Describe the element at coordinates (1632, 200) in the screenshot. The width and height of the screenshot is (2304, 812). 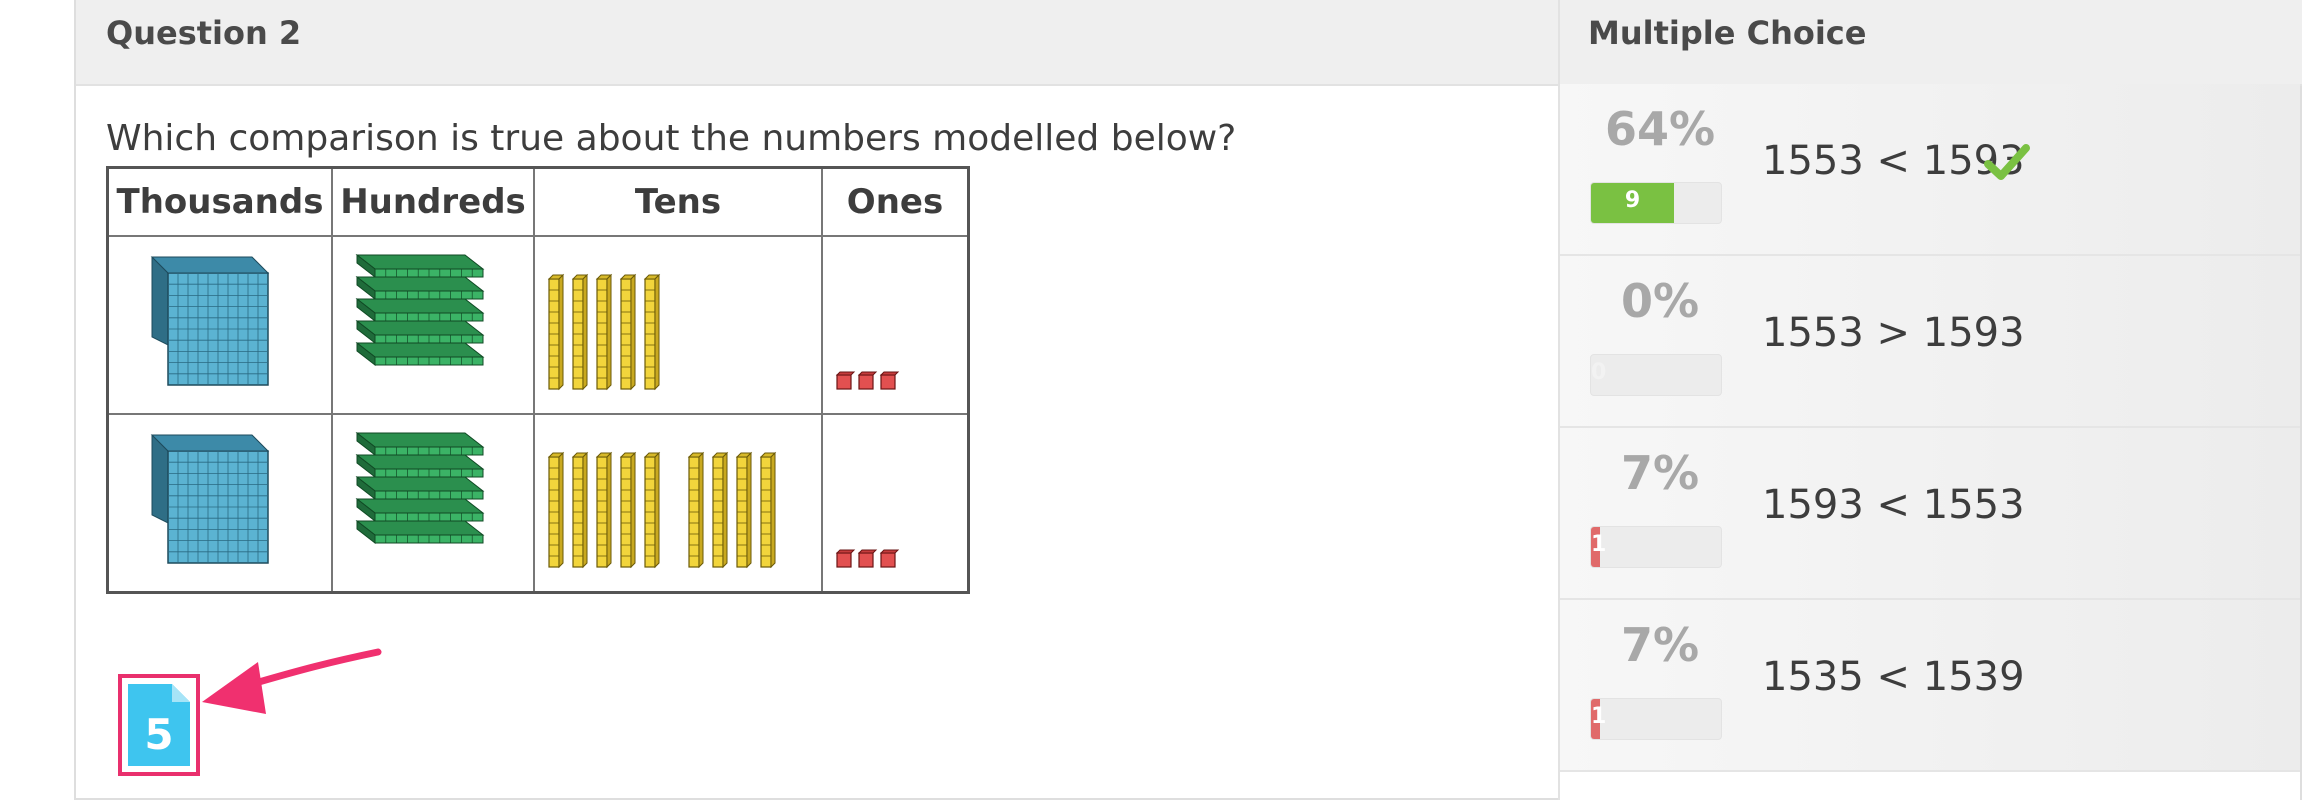
I see `choice-count: 9` at that location.